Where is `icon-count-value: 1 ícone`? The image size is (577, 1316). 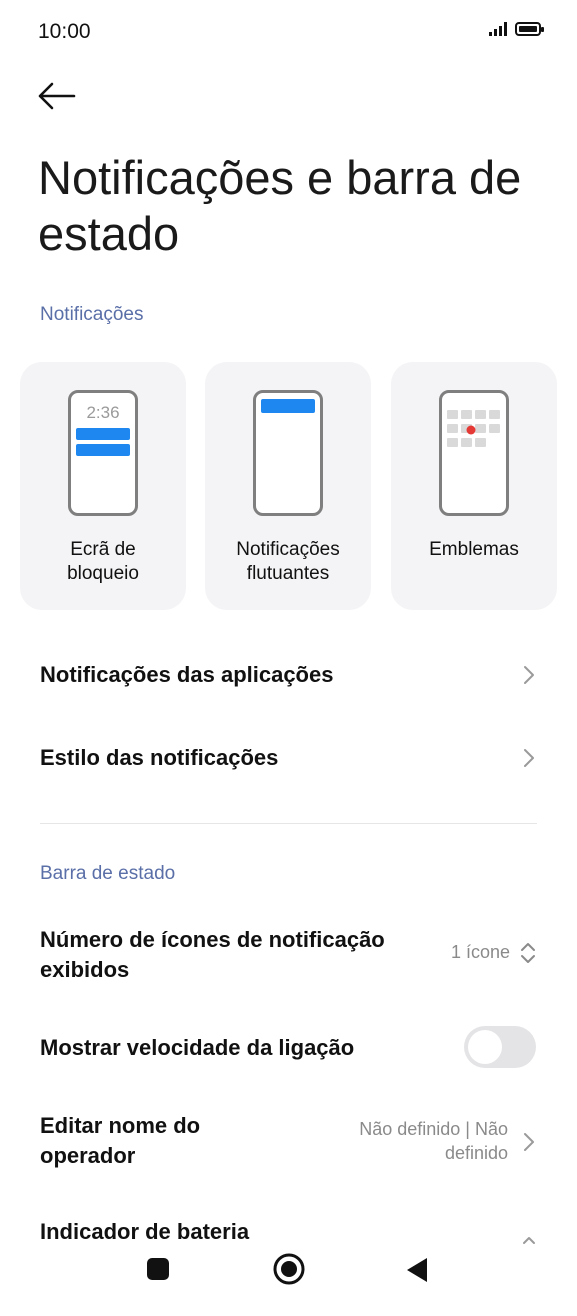 icon-count-value: 1 ícone is located at coordinates (480, 952).